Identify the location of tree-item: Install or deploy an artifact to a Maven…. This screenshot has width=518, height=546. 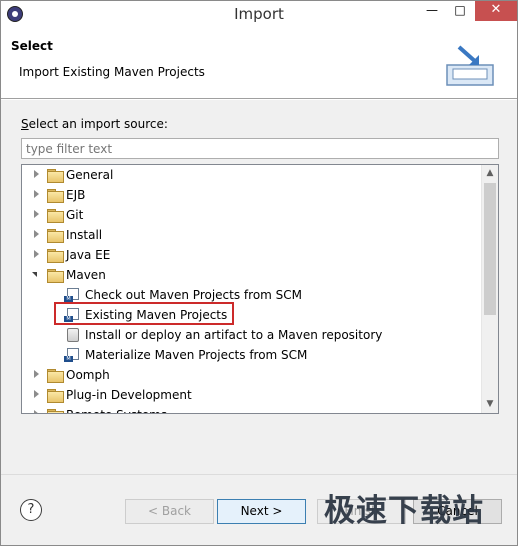
(252, 335).